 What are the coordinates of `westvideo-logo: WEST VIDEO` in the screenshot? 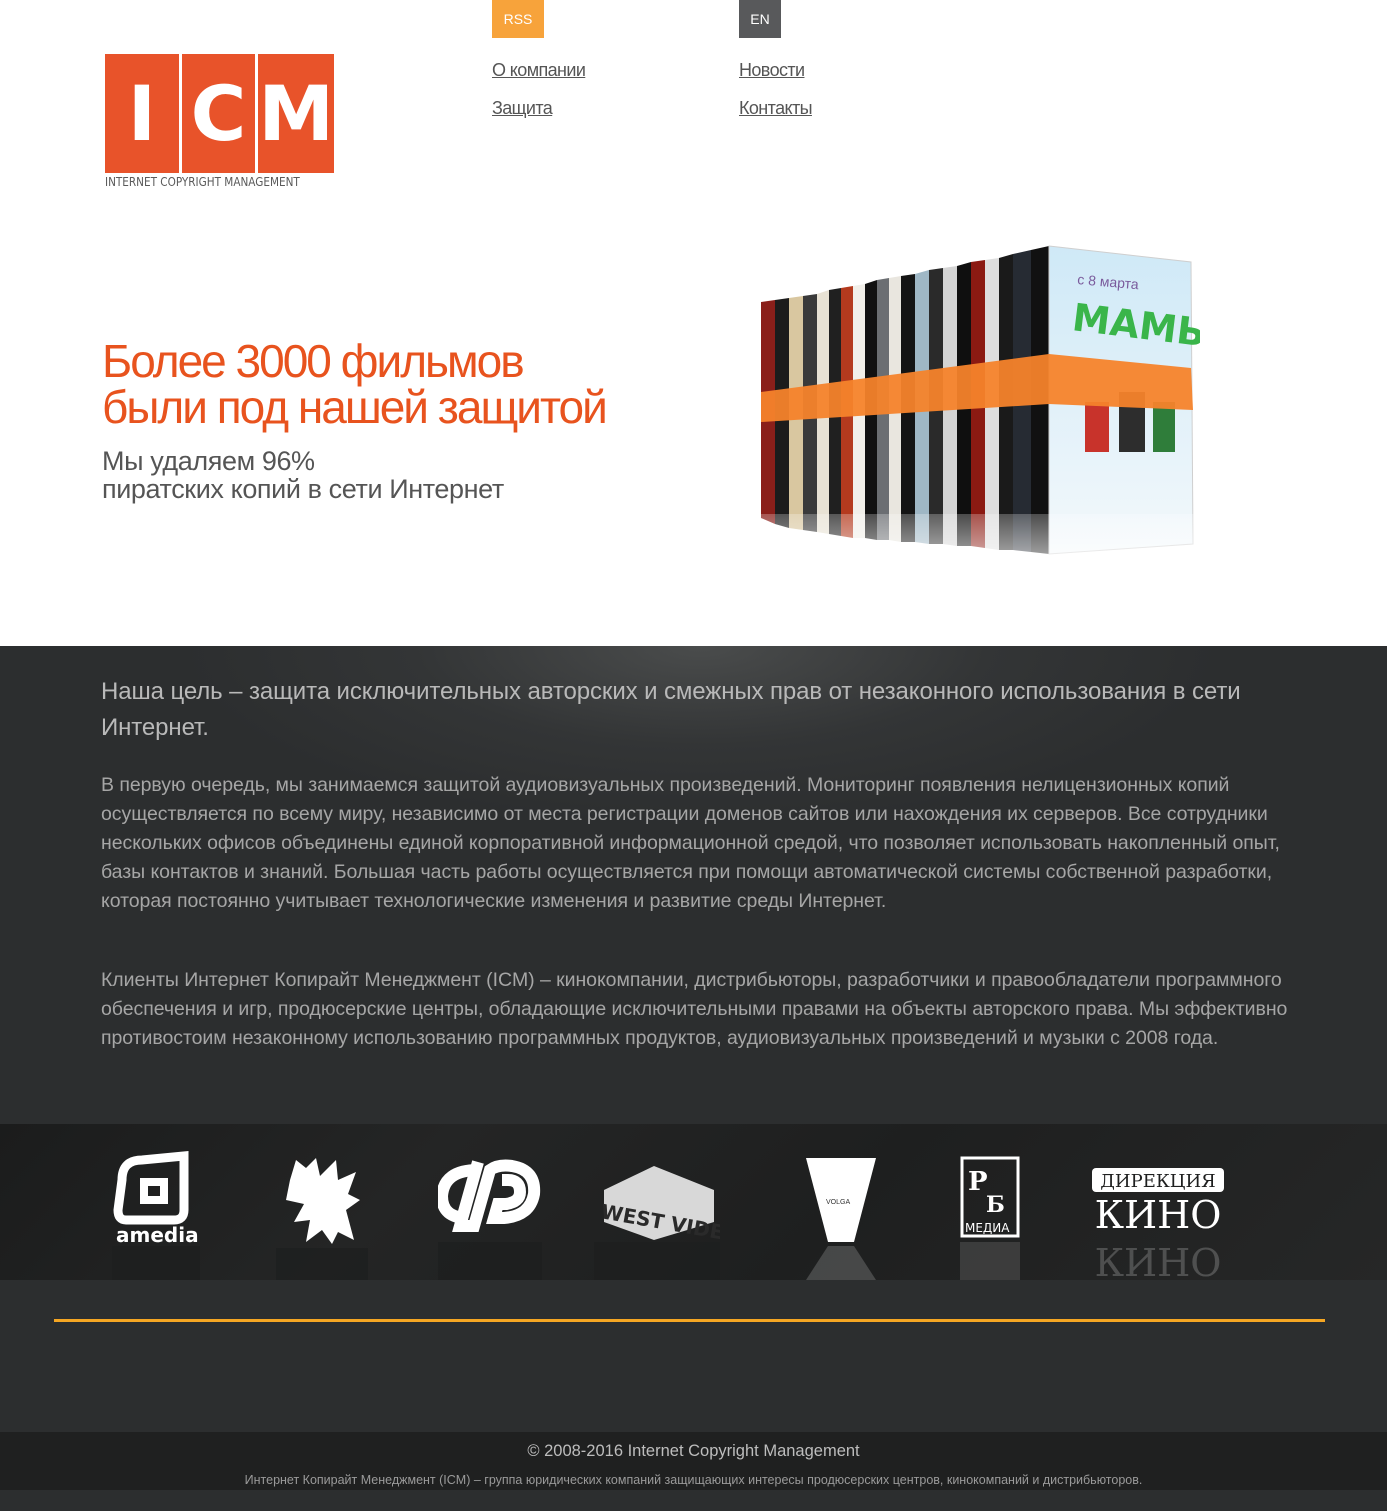 It's located at (657, 1220).